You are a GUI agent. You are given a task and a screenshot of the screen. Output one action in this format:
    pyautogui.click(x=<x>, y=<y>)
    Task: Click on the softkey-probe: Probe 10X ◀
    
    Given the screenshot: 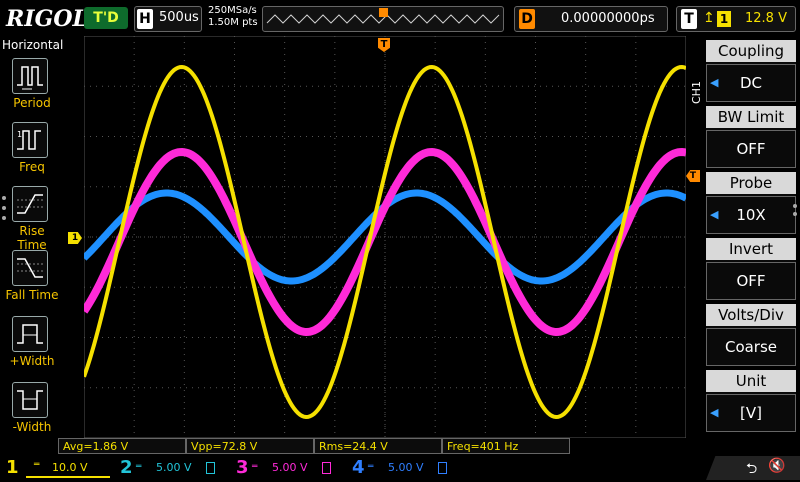 What is the action you would take?
    pyautogui.click(x=751, y=203)
    